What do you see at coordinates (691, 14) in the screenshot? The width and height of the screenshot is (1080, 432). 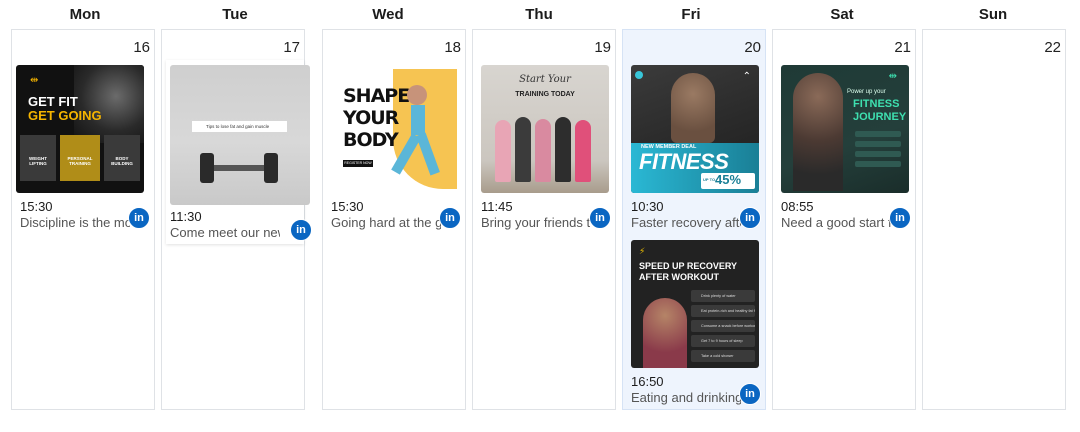 I see `day-header-fri: Fri` at bounding box center [691, 14].